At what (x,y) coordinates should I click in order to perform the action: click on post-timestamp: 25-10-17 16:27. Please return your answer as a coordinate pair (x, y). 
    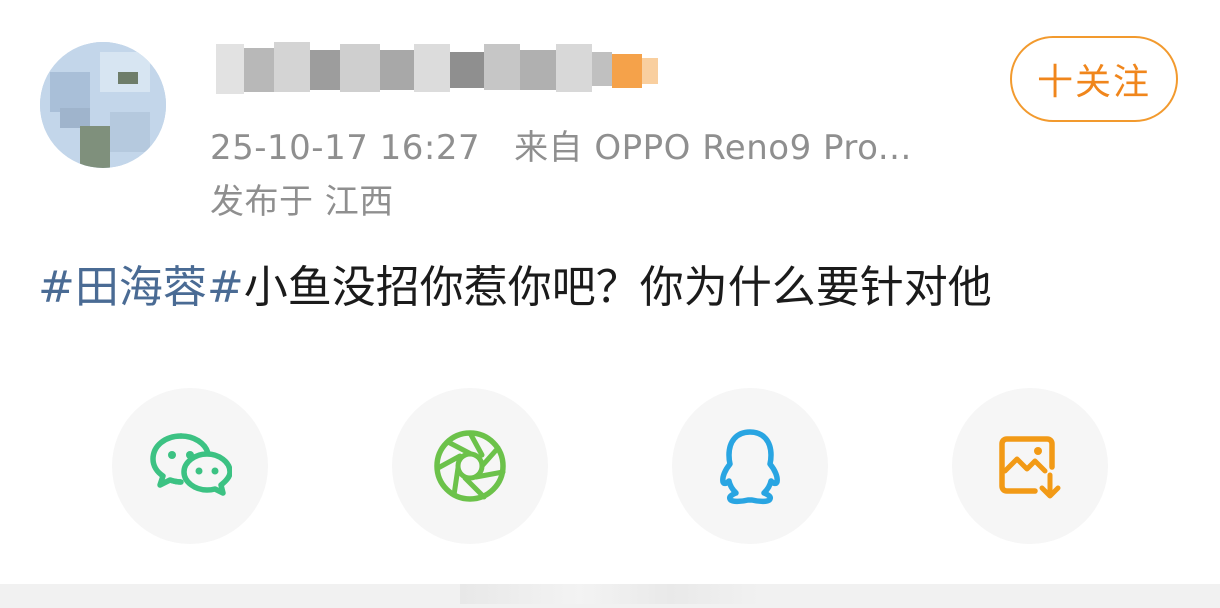
    Looking at the image, I should click on (345, 148).